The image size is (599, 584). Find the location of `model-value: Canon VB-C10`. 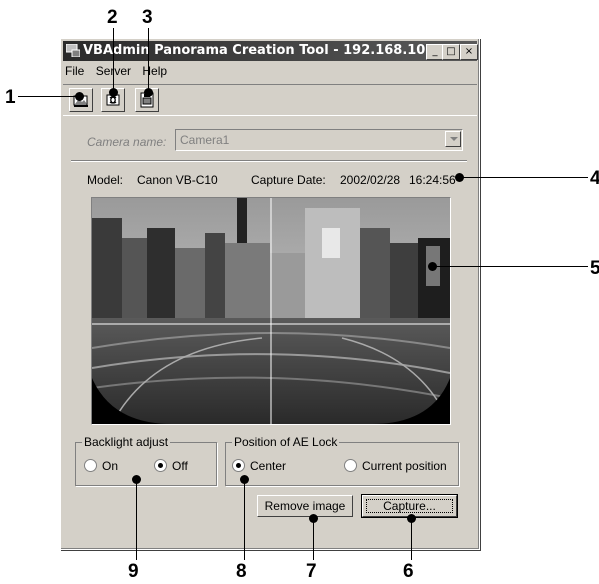

model-value: Canon VB-C10 is located at coordinates (177, 180).